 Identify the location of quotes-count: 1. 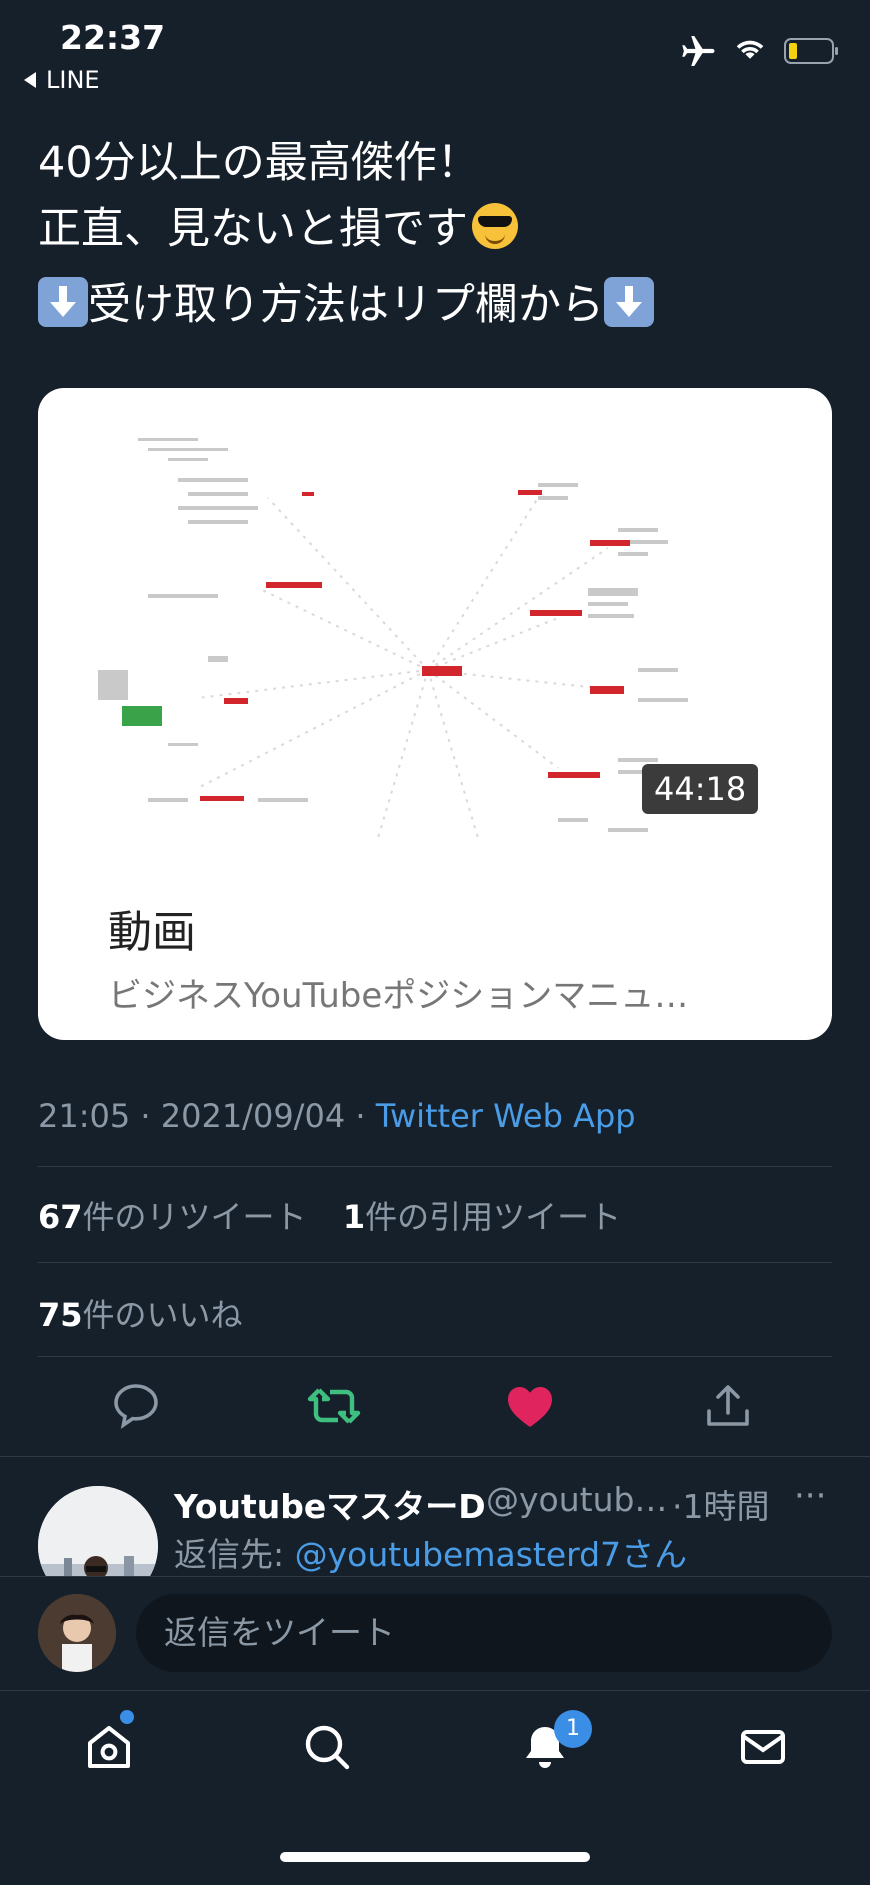
(354, 1217).